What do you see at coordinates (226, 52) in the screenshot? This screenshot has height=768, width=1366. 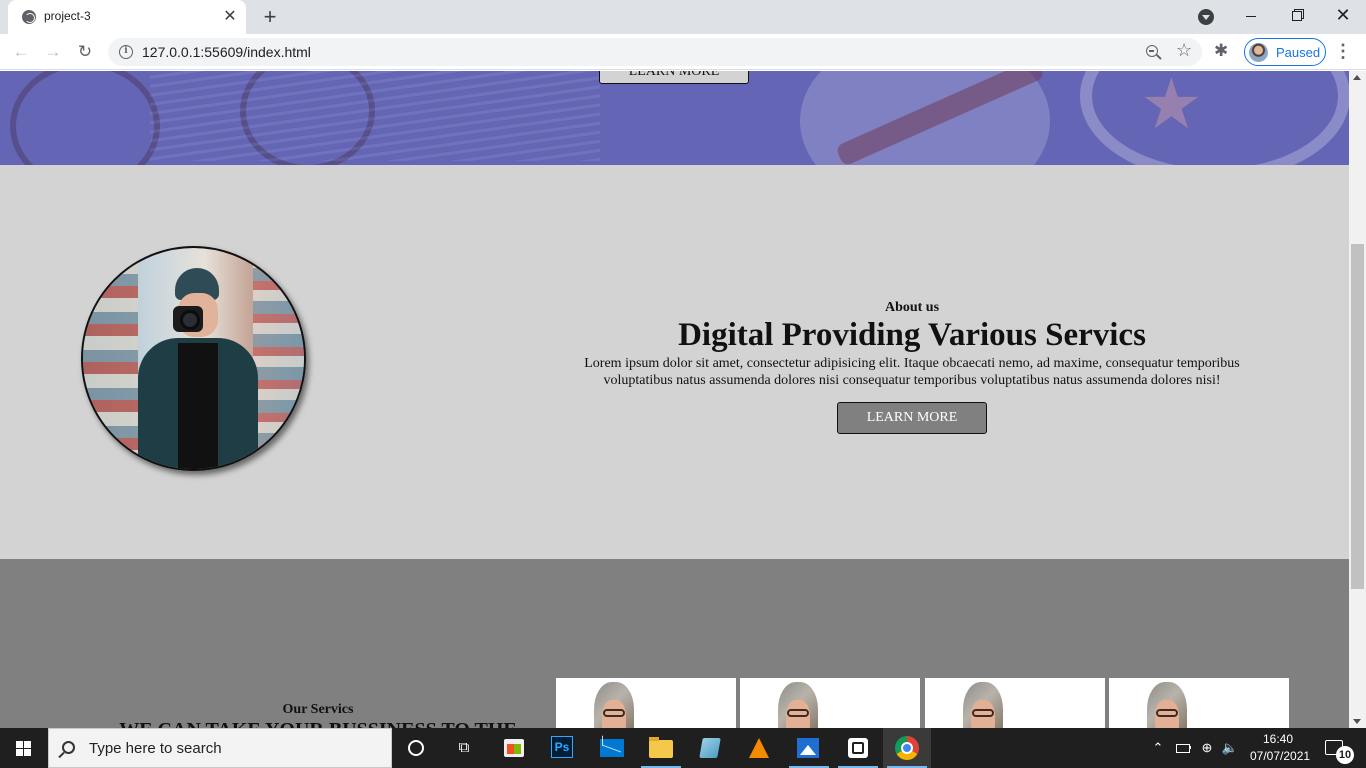 I see `url-text: 127.0.0.1:55609/index.html` at bounding box center [226, 52].